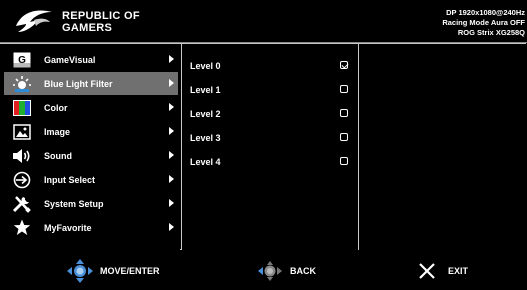 This screenshot has width=527, height=290. What do you see at coordinates (91, 131) in the screenshot?
I see `menu-item-image: Image` at bounding box center [91, 131].